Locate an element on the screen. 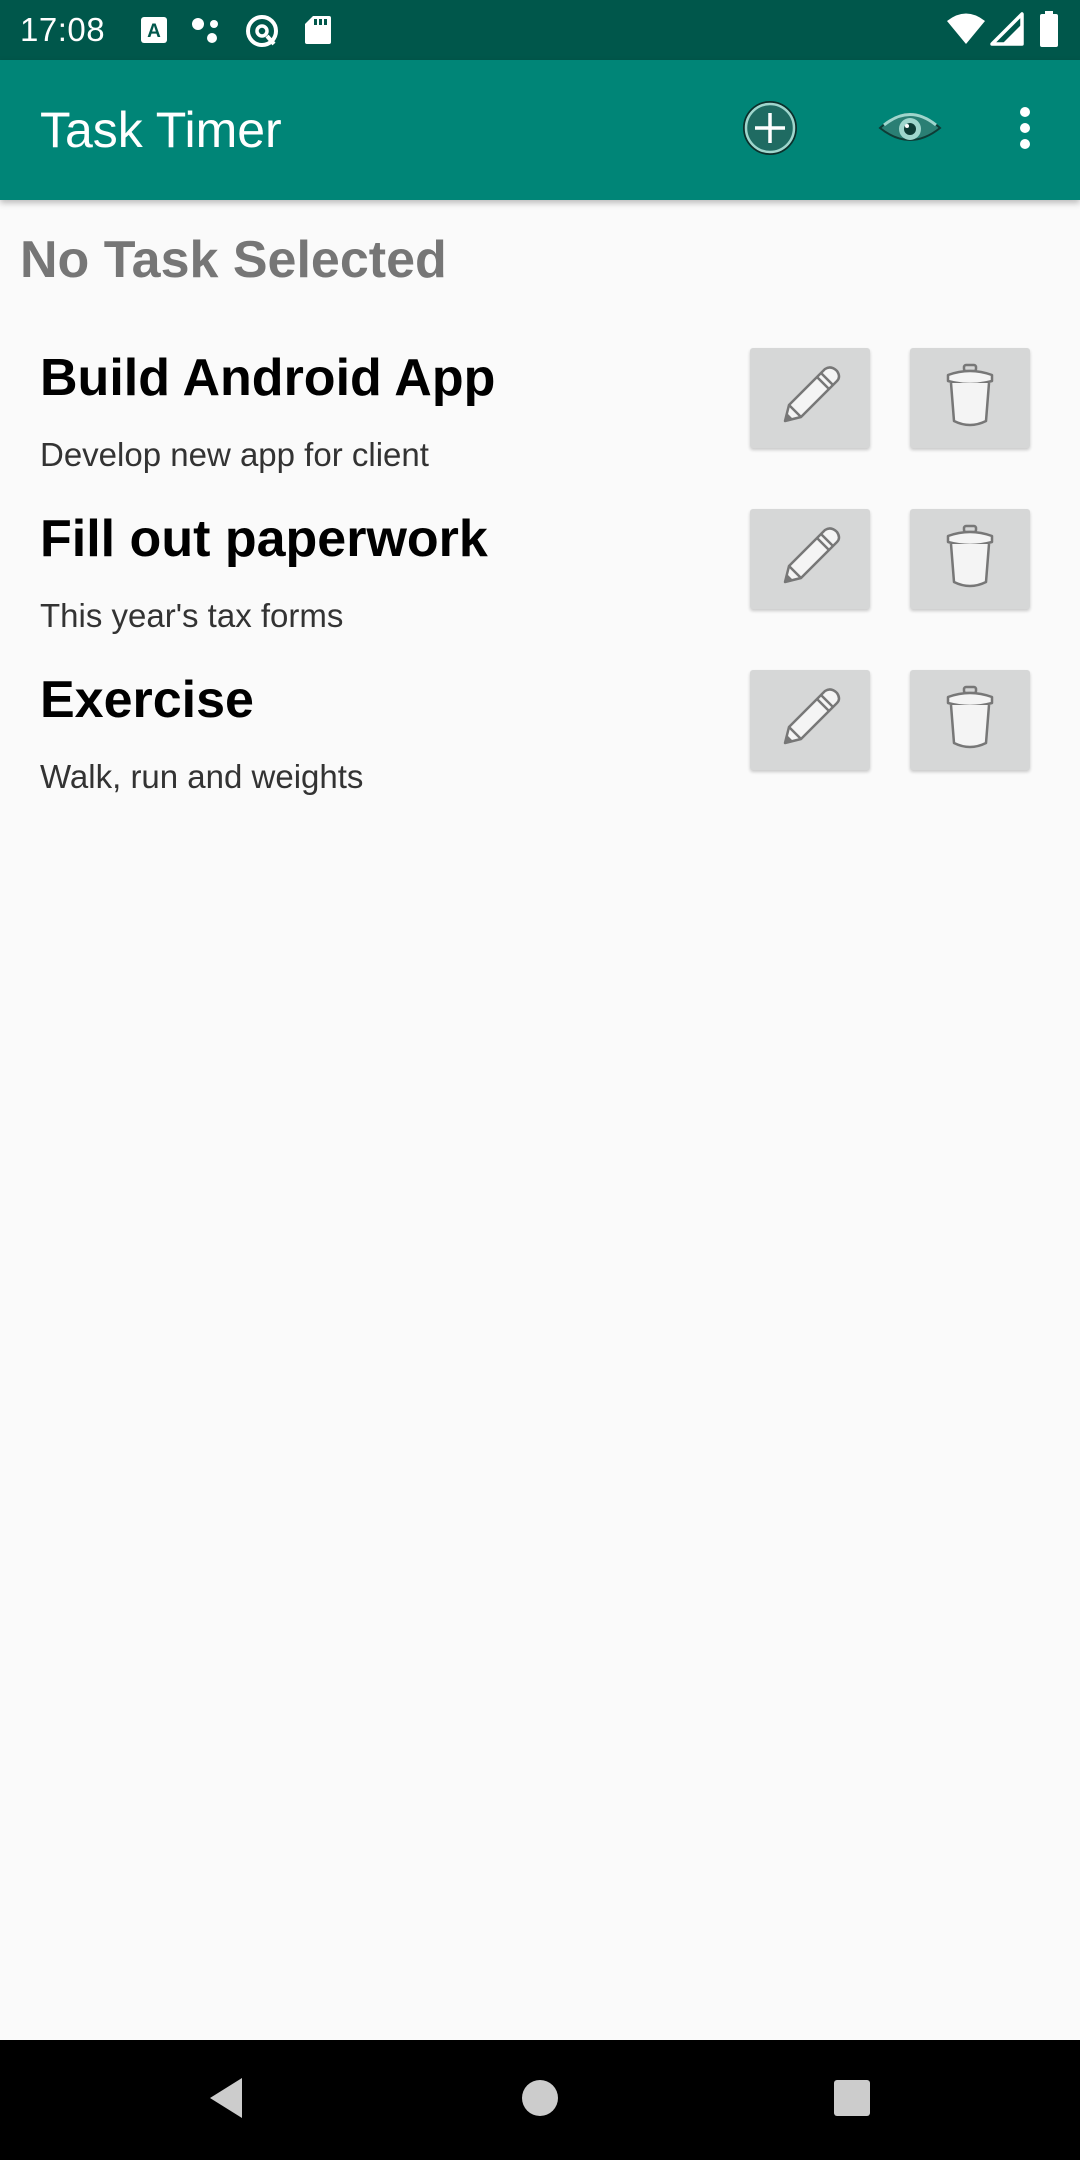  at-notification-icon is located at coordinates (262, 33).